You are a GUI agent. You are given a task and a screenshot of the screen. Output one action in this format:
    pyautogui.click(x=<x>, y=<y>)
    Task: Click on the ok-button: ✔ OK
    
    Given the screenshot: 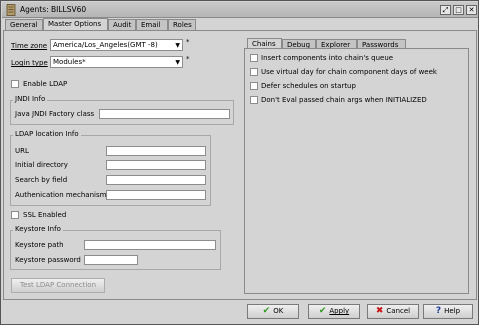 What is the action you would take?
    pyautogui.click(x=273, y=311)
    